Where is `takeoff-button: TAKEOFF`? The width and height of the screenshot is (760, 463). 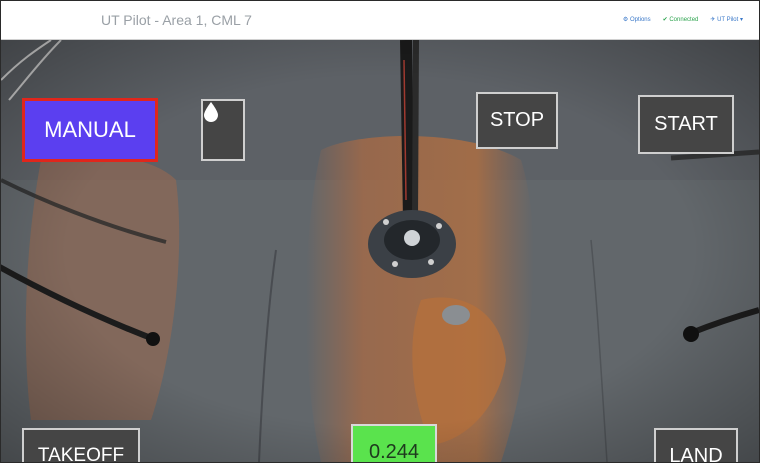 takeoff-button: TAKEOFF is located at coordinates (81, 445).